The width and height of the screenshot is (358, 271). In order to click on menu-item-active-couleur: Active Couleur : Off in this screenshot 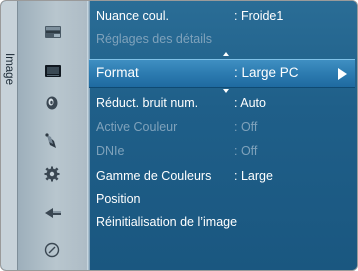, I will do `click(176, 127)`.